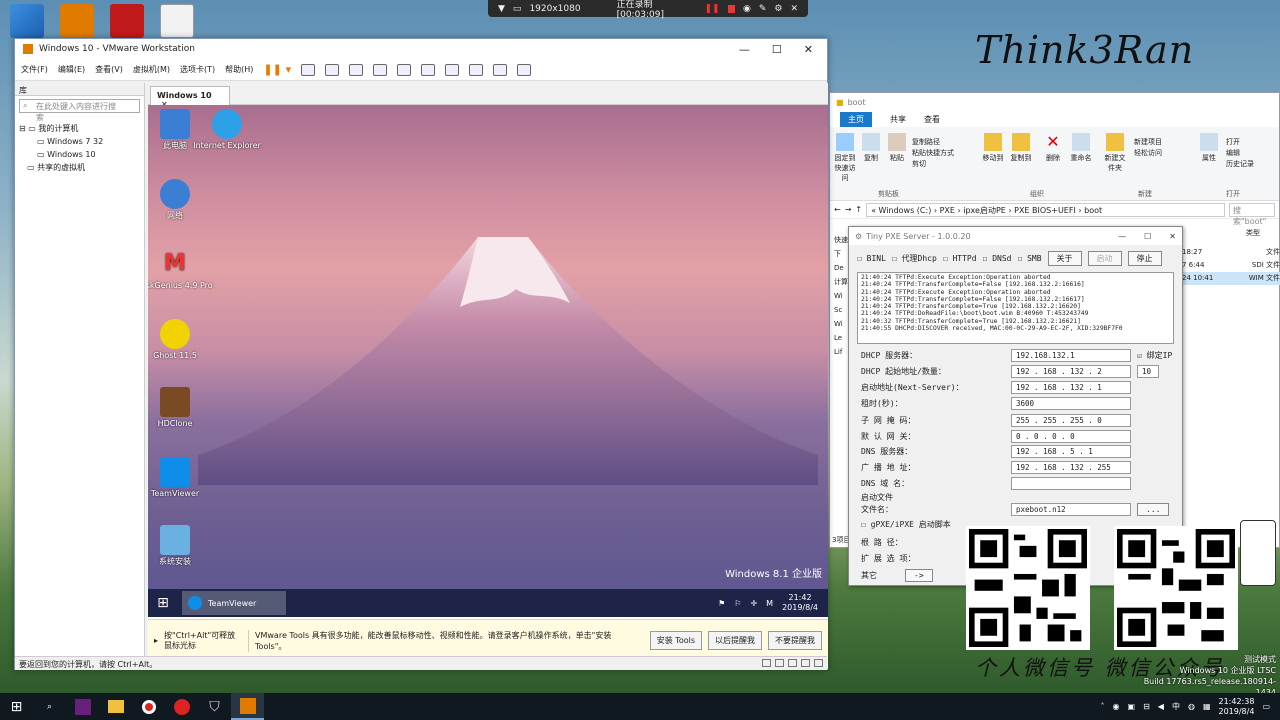  What do you see at coordinates (933, 153) in the screenshot?
I see `paste-shortcut-button: 粘贴快捷方式` at bounding box center [933, 153].